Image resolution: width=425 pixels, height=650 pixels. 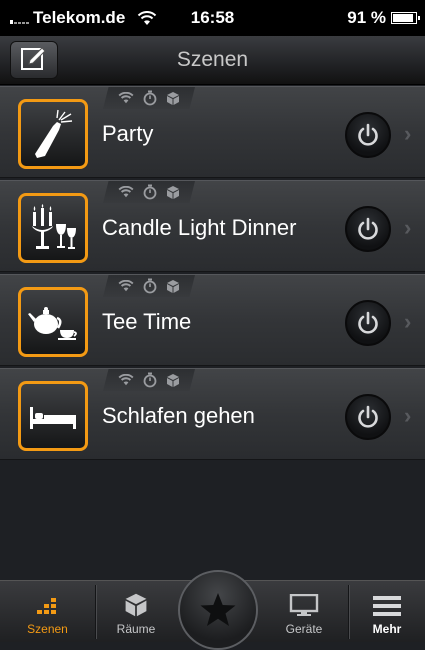 What do you see at coordinates (128, 133) in the screenshot?
I see `scene-name: Party` at bounding box center [128, 133].